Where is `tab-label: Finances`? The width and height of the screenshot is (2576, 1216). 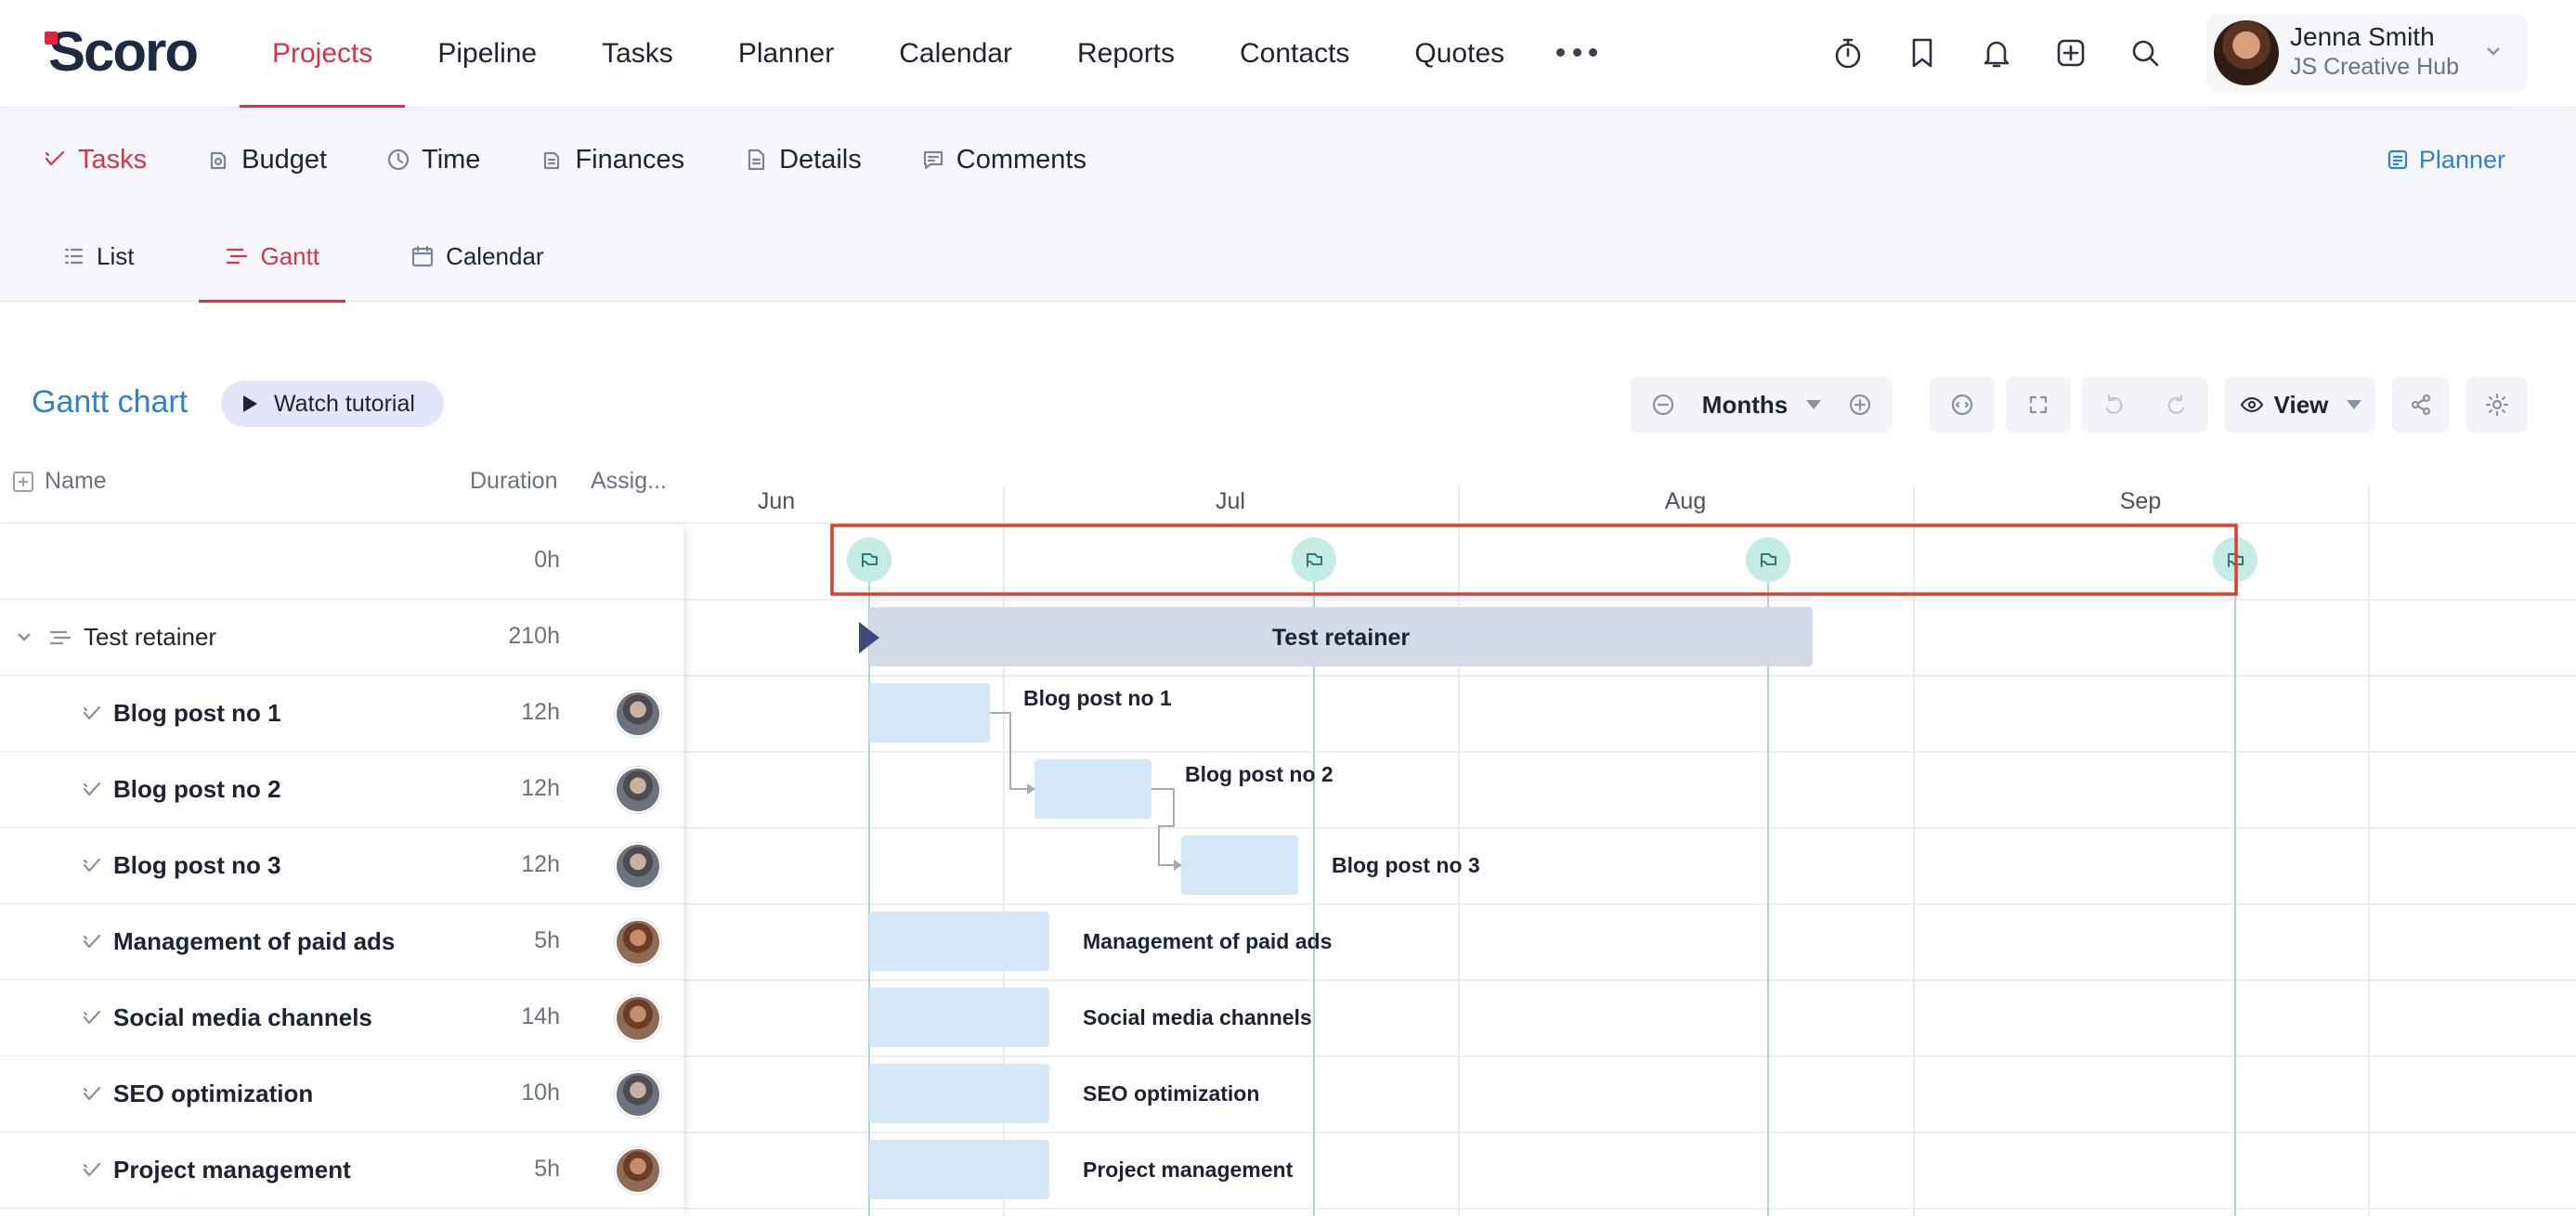
tab-label: Finances is located at coordinates (630, 159).